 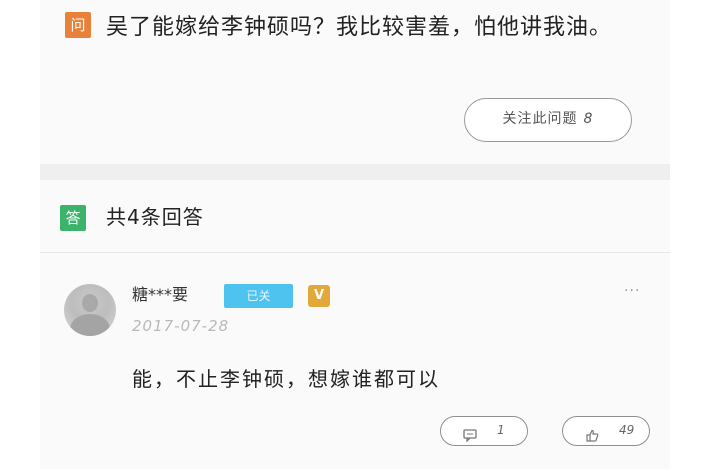 I want to click on answer-text: 能，不止李钟硕，想嫁谁都可以, so click(x=286, y=379).